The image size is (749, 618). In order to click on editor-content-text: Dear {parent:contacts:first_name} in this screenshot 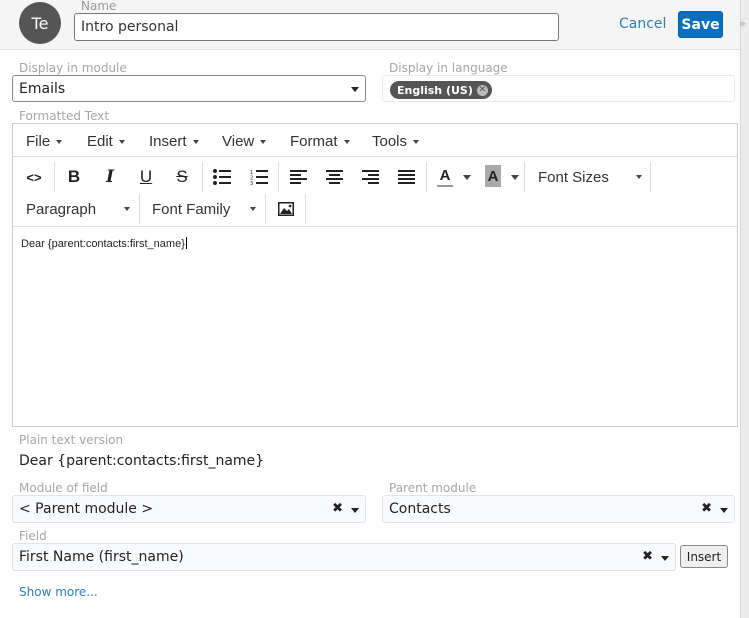, I will do `click(103, 244)`.